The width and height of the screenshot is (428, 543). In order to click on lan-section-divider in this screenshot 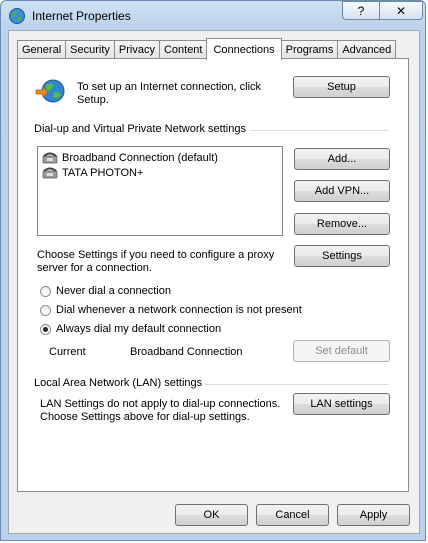, I will do `click(297, 384)`.